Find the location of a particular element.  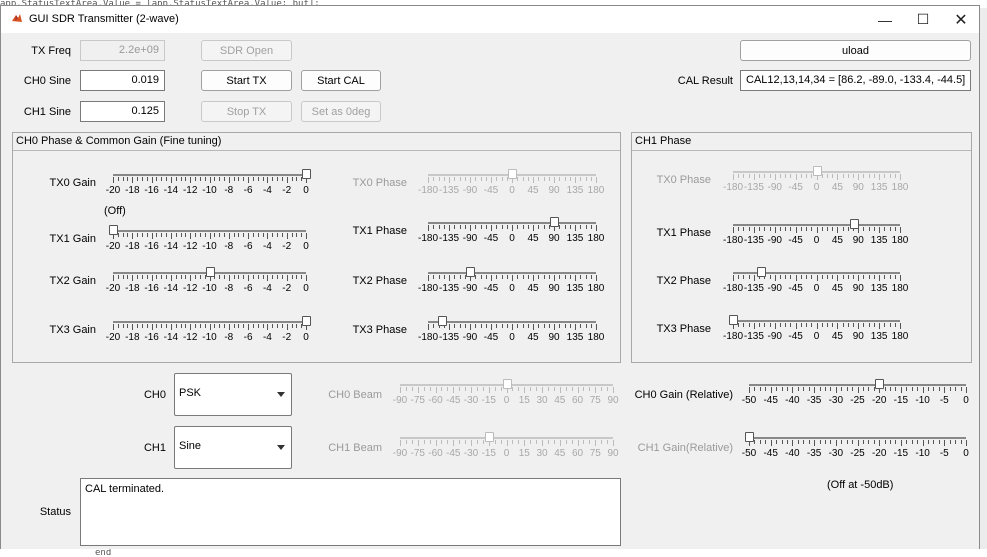

ch1-tx2-phase-slider-thumb is located at coordinates (761, 272).